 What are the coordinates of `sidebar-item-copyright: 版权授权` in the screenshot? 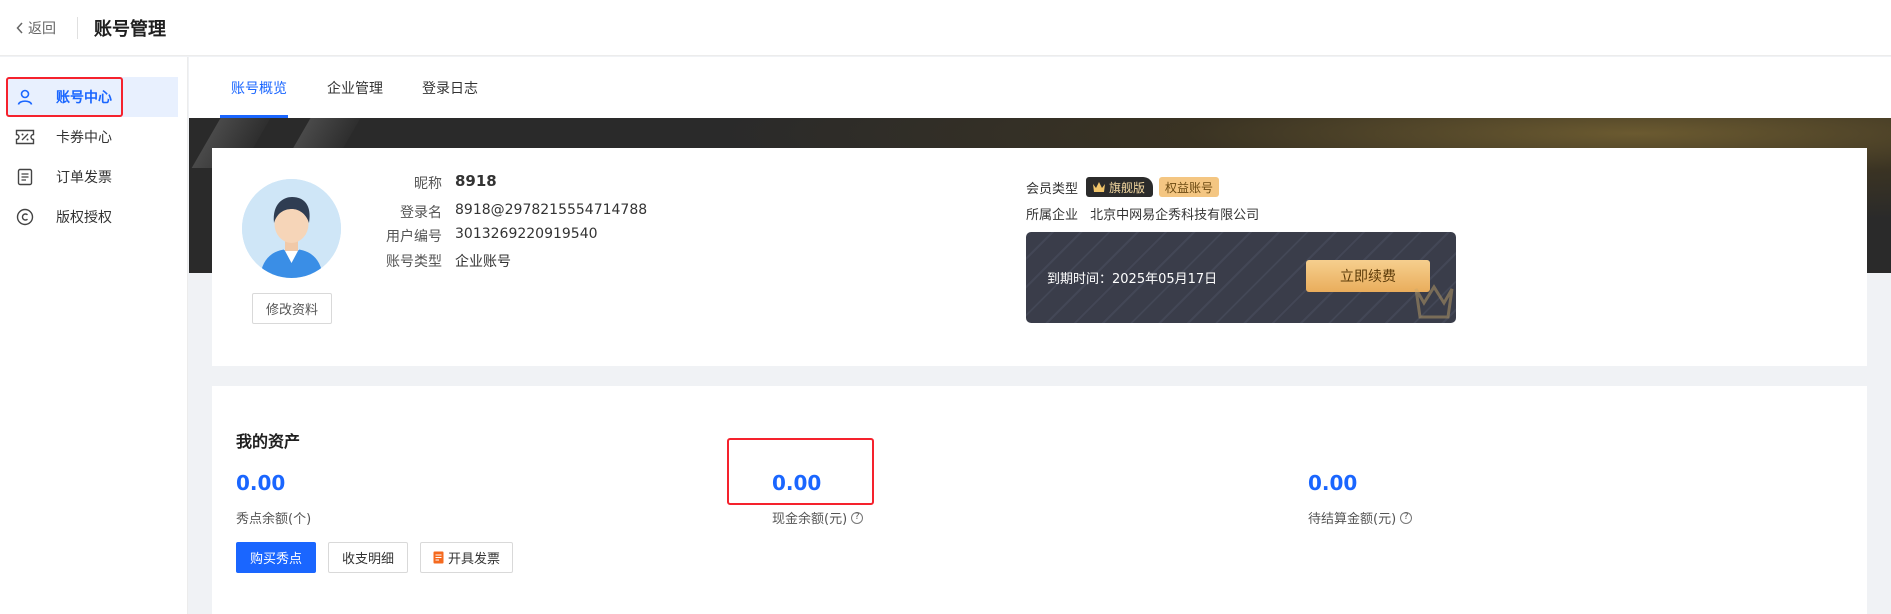 It's located at (93, 217).